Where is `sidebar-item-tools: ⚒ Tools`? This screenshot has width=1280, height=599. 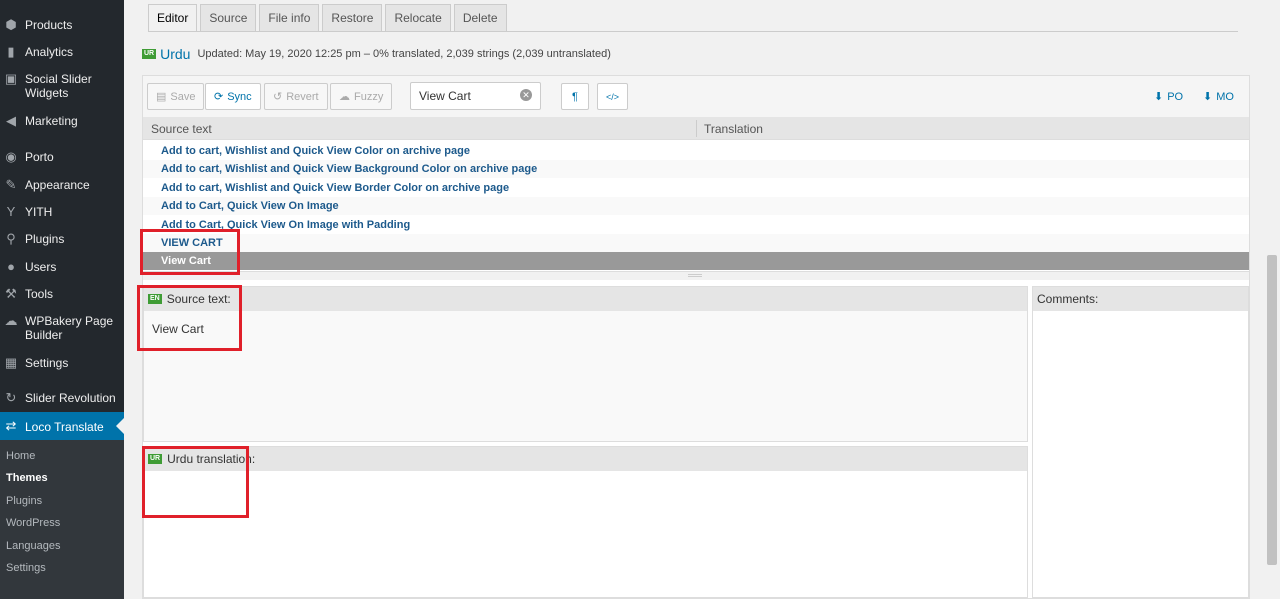 sidebar-item-tools: ⚒ Tools is located at coordinates (62, 294).